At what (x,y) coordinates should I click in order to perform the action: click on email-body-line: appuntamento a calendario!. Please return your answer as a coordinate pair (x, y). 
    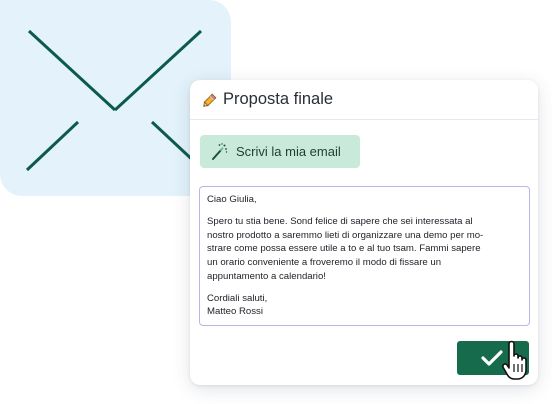
    Looking at the image, I should click on (266, 276).